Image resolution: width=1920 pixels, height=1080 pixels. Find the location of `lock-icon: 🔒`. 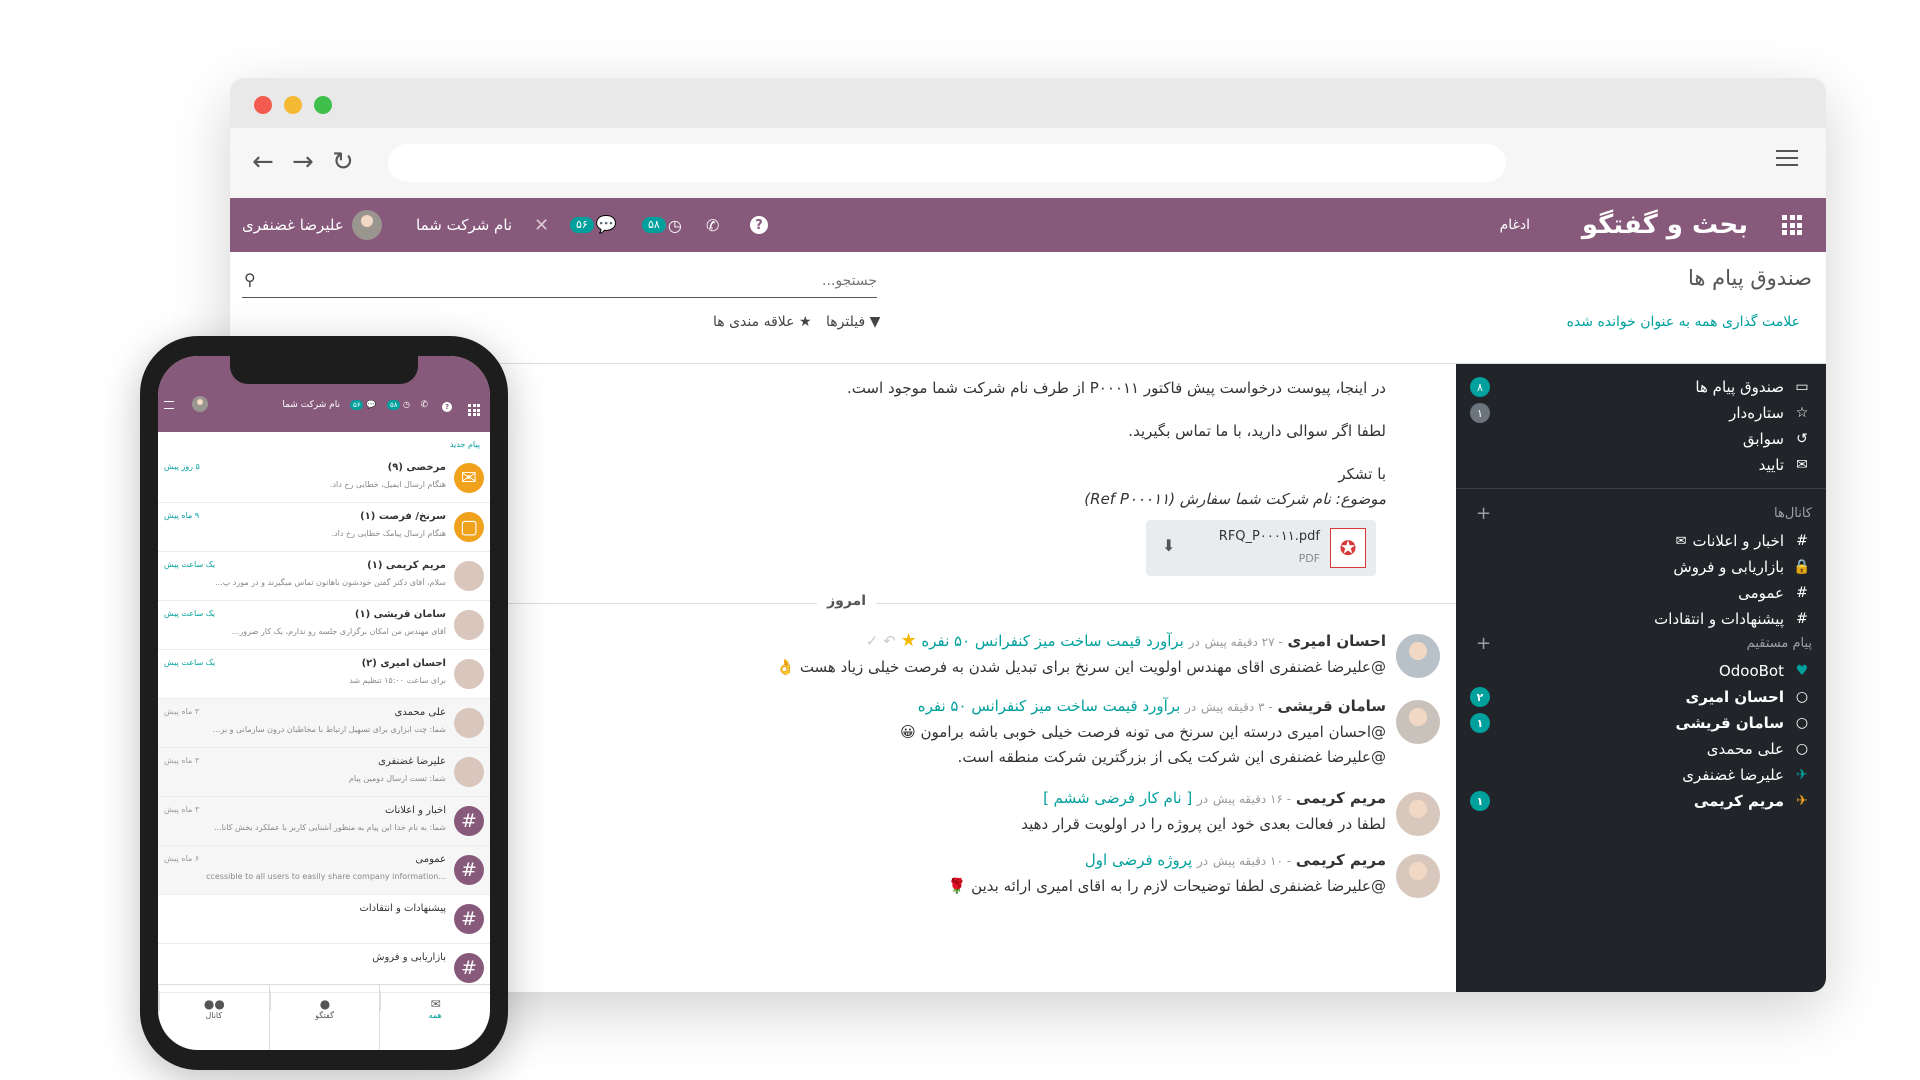

lock-icon: 🔒 is located at coordinates (1802, 567).